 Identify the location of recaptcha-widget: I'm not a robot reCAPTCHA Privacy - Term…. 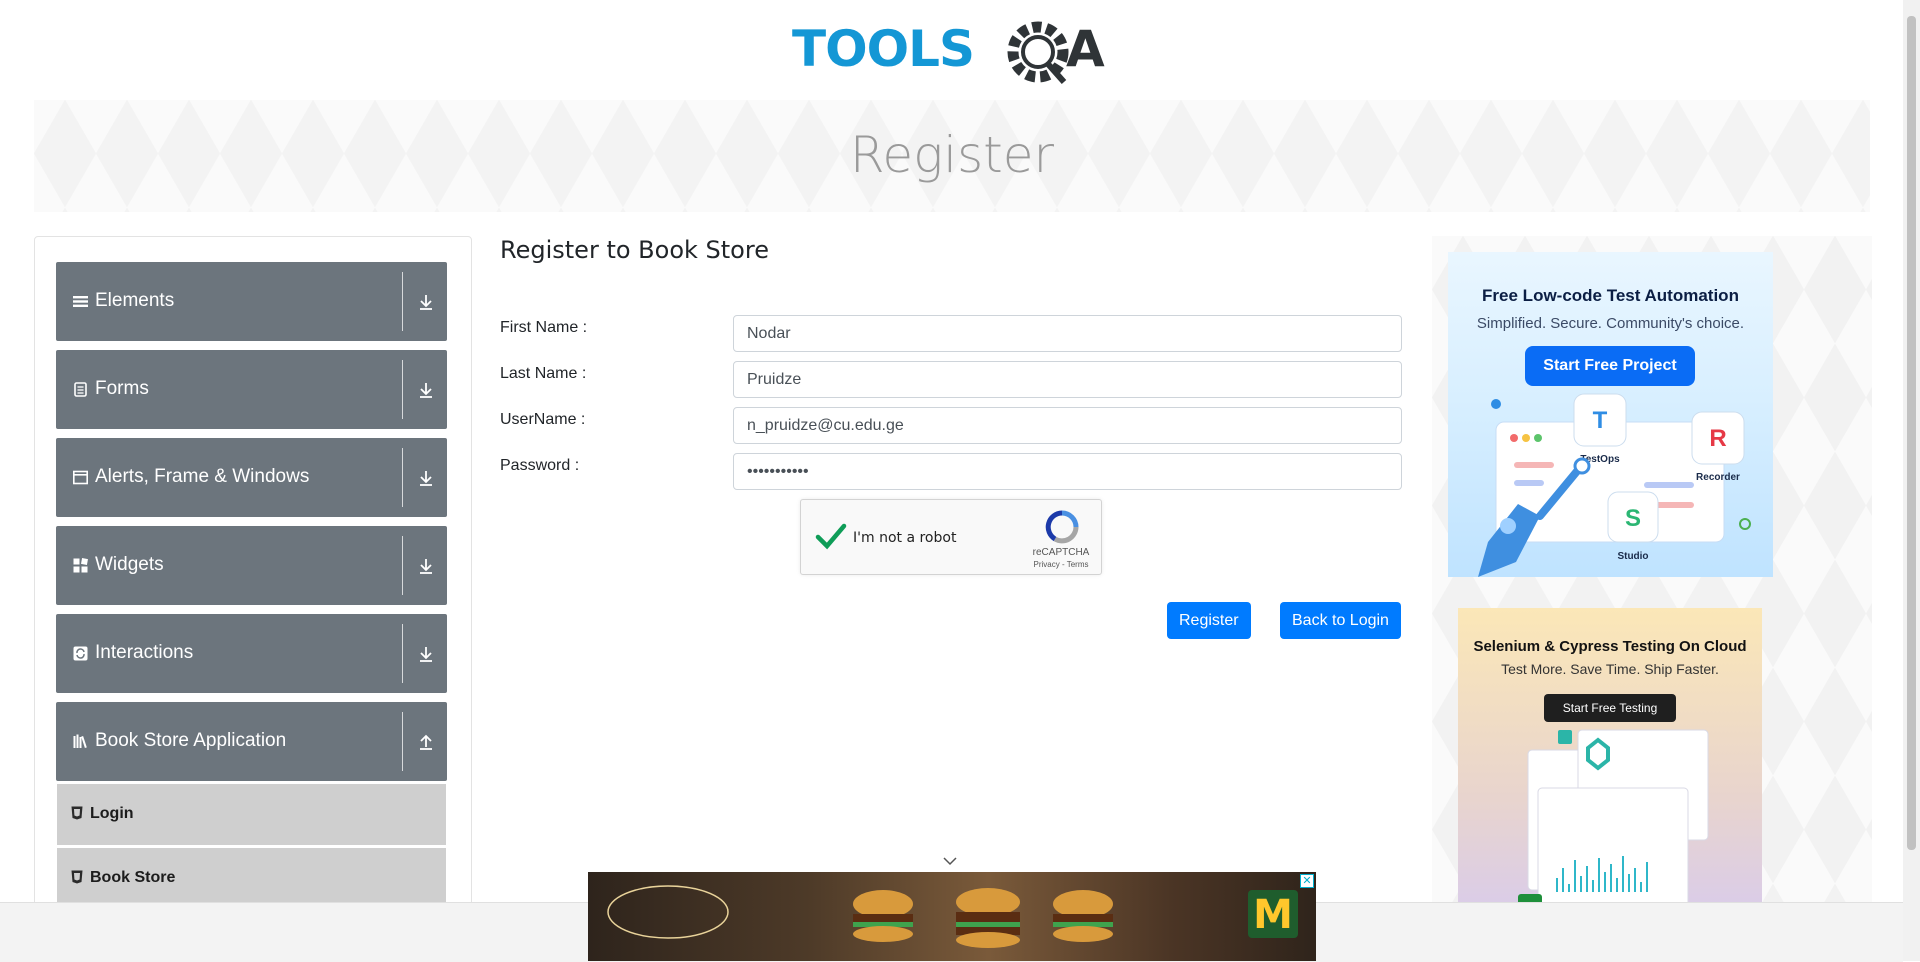
(951, 537).